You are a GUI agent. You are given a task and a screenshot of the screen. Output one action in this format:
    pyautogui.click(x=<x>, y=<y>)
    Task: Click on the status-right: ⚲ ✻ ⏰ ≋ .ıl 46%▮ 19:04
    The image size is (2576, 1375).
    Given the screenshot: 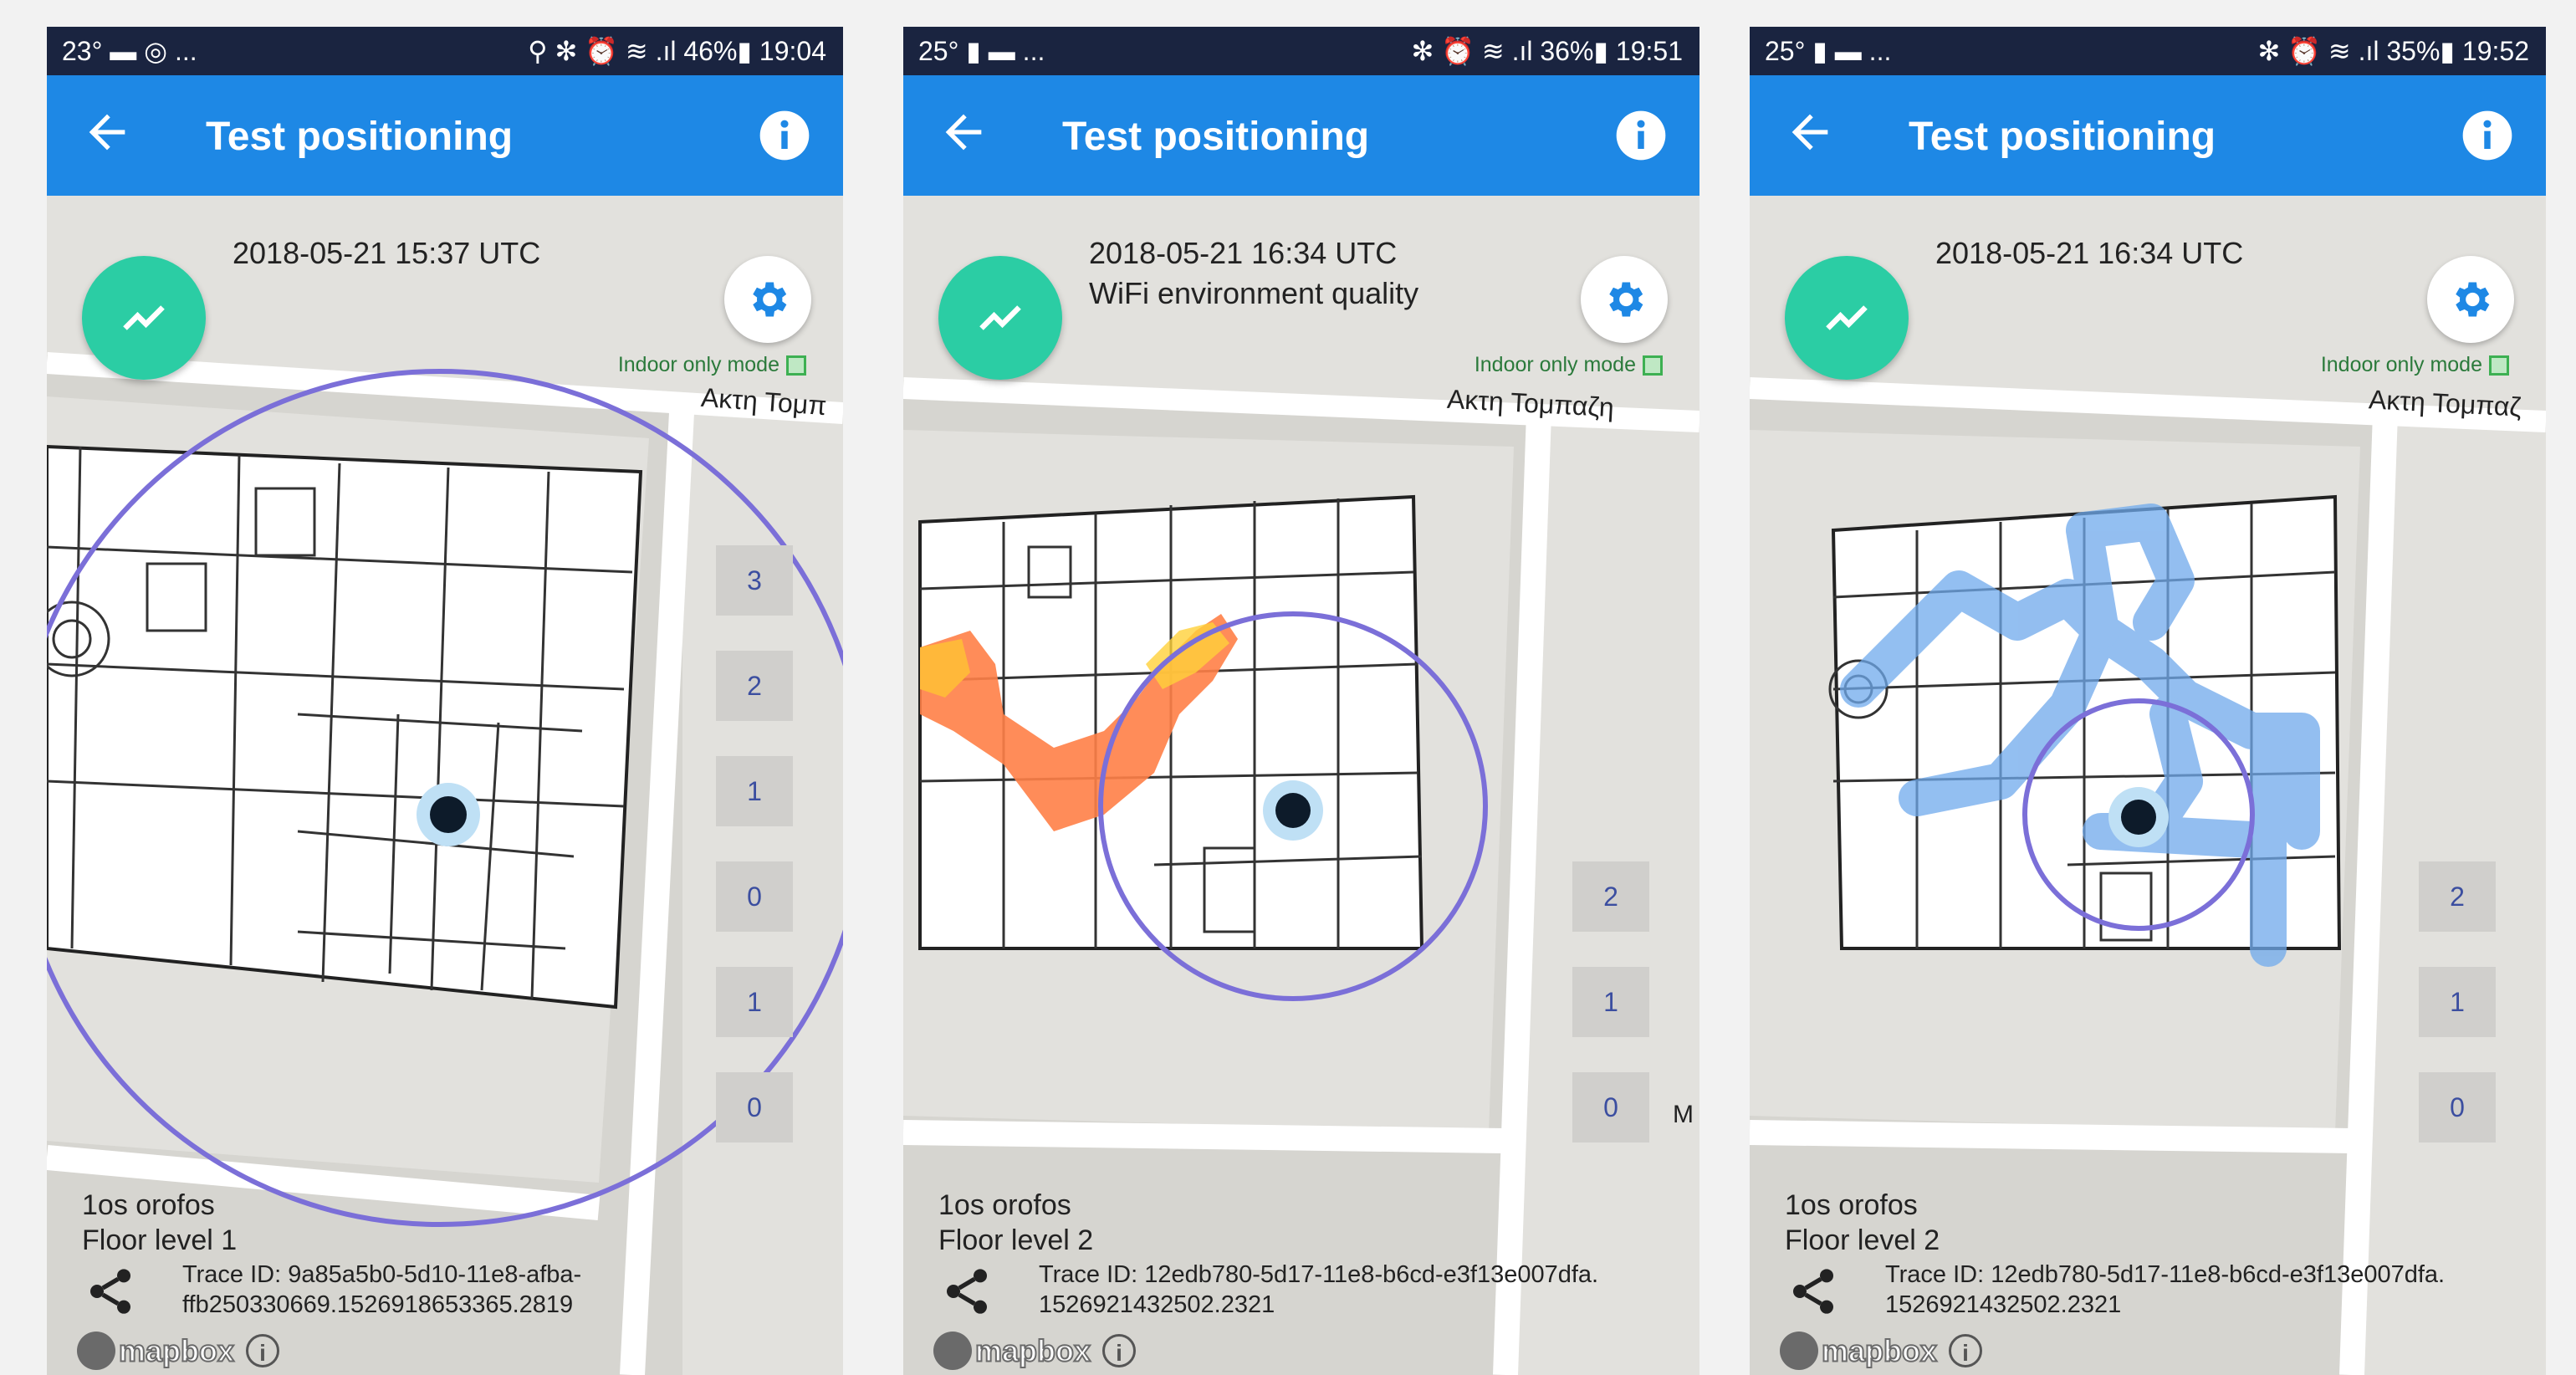 What is the action you would take?
    pyautogui.click(x=677, y=51)
    